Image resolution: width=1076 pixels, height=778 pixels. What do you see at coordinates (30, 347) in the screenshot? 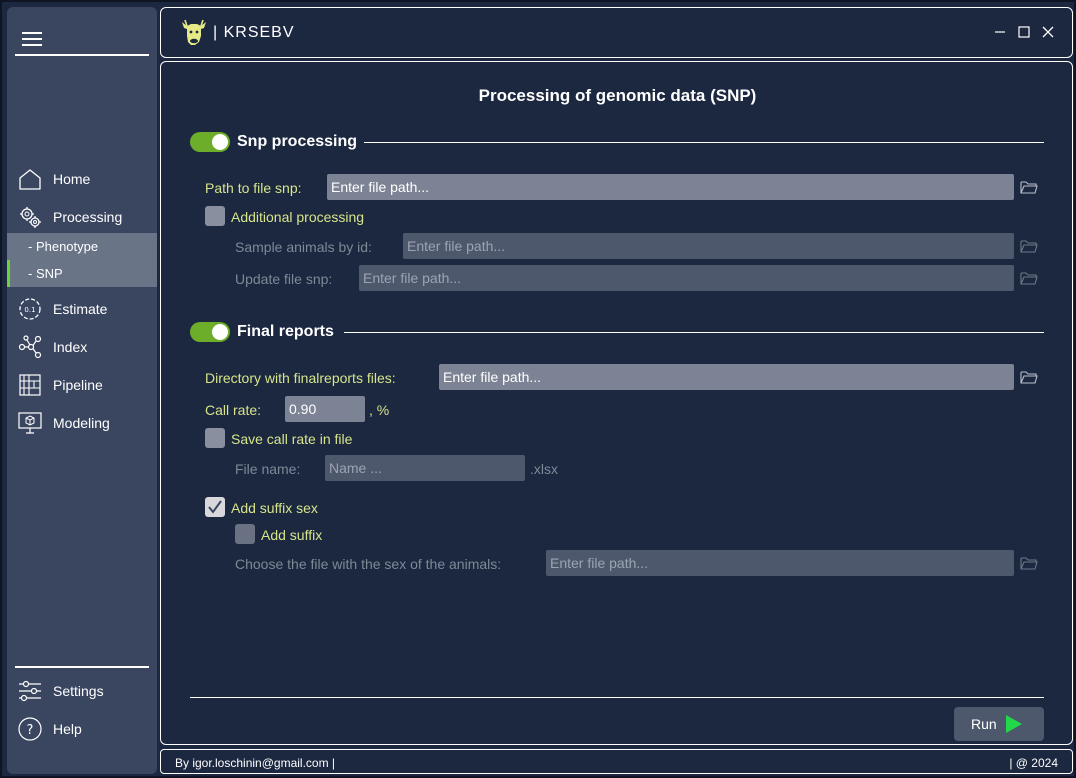
I see `network-icon` at bounding box center [30, 347].